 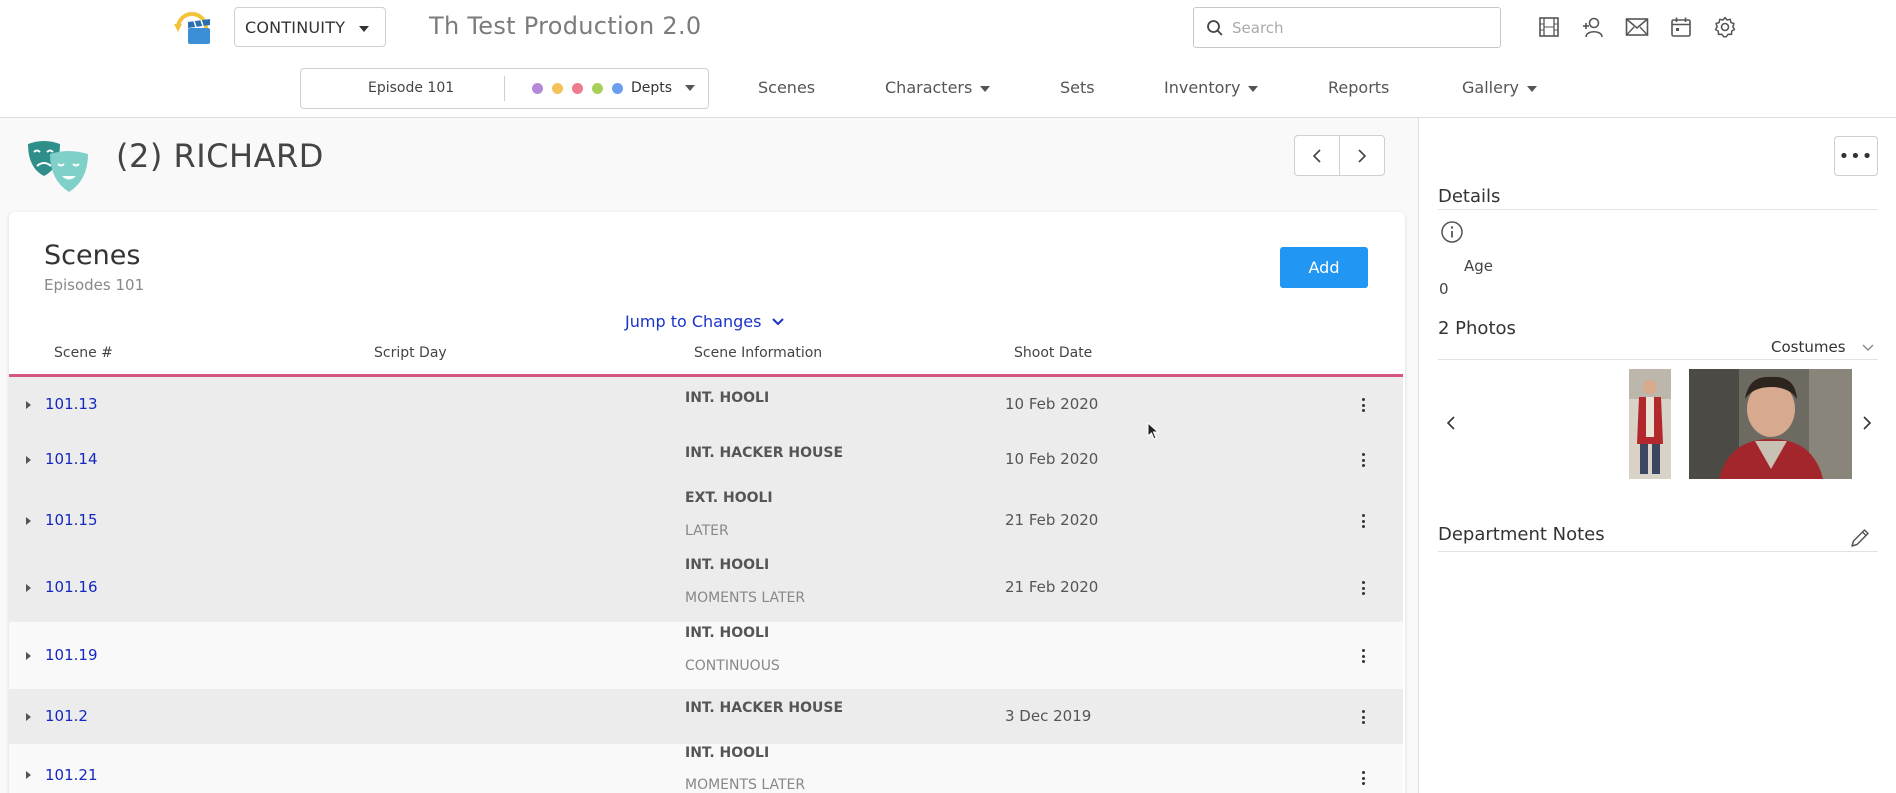 What do you see at coordinates (94, 285) in the screenshot?
I see `scenes-subtitle: Episodes 101` at bounding box center [94, 285].